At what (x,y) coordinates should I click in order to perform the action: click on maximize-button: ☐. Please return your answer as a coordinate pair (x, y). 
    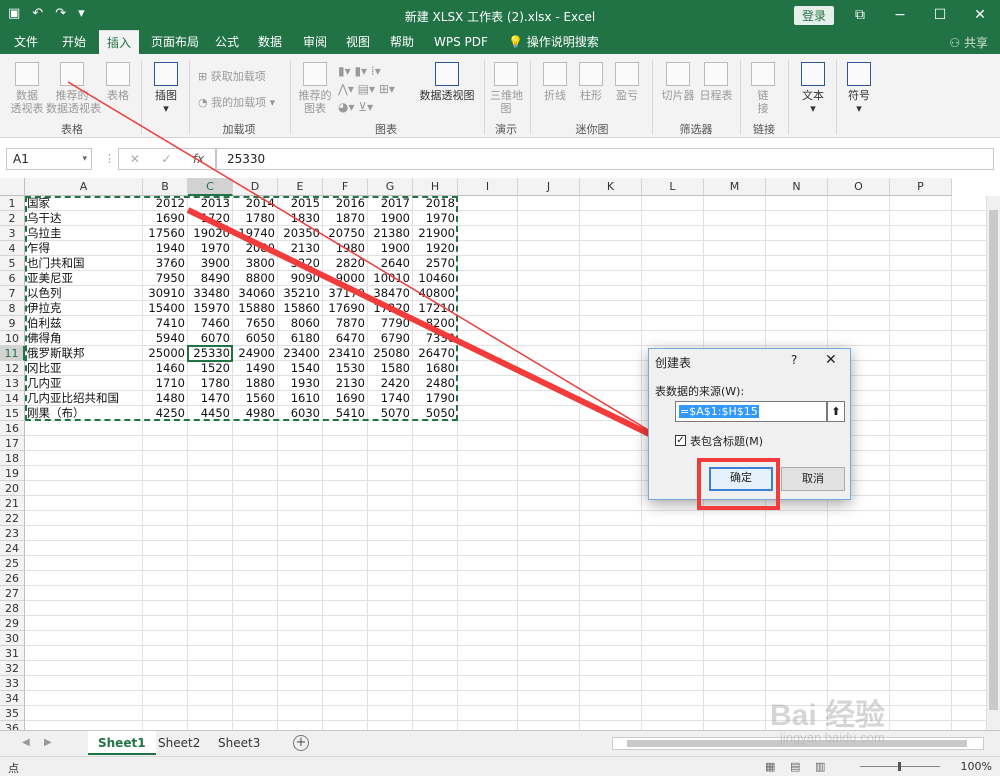
    Looking at the image, I should click on (940, 15).